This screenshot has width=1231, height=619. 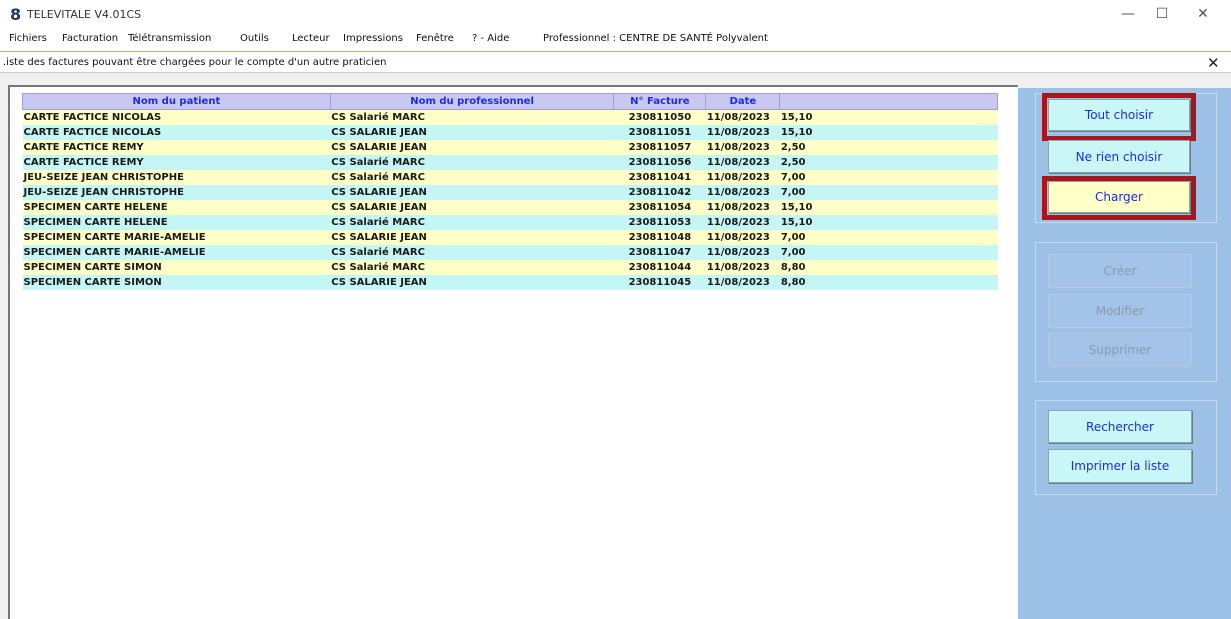 What do you see at coordinates (743, 101) in the screenshot?
I see `column-header-date: Date` at bounding box center [743, 101].